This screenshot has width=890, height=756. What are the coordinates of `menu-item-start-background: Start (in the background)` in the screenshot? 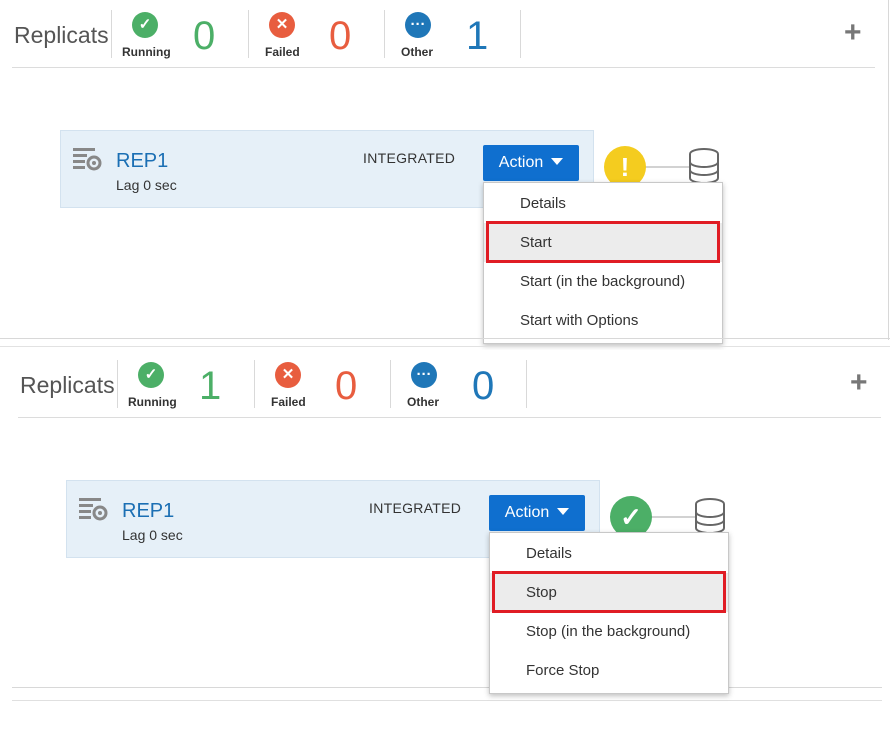 It's located at (603, 281).